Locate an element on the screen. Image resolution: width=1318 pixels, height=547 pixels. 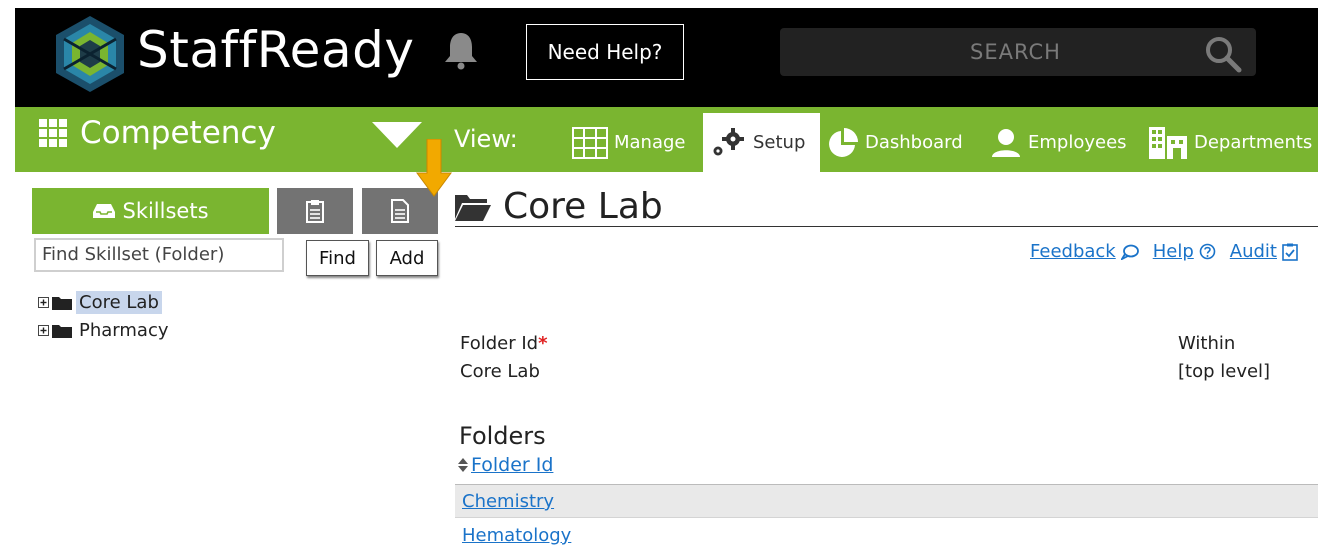
search-icon is located at coordinates (1223, 54).